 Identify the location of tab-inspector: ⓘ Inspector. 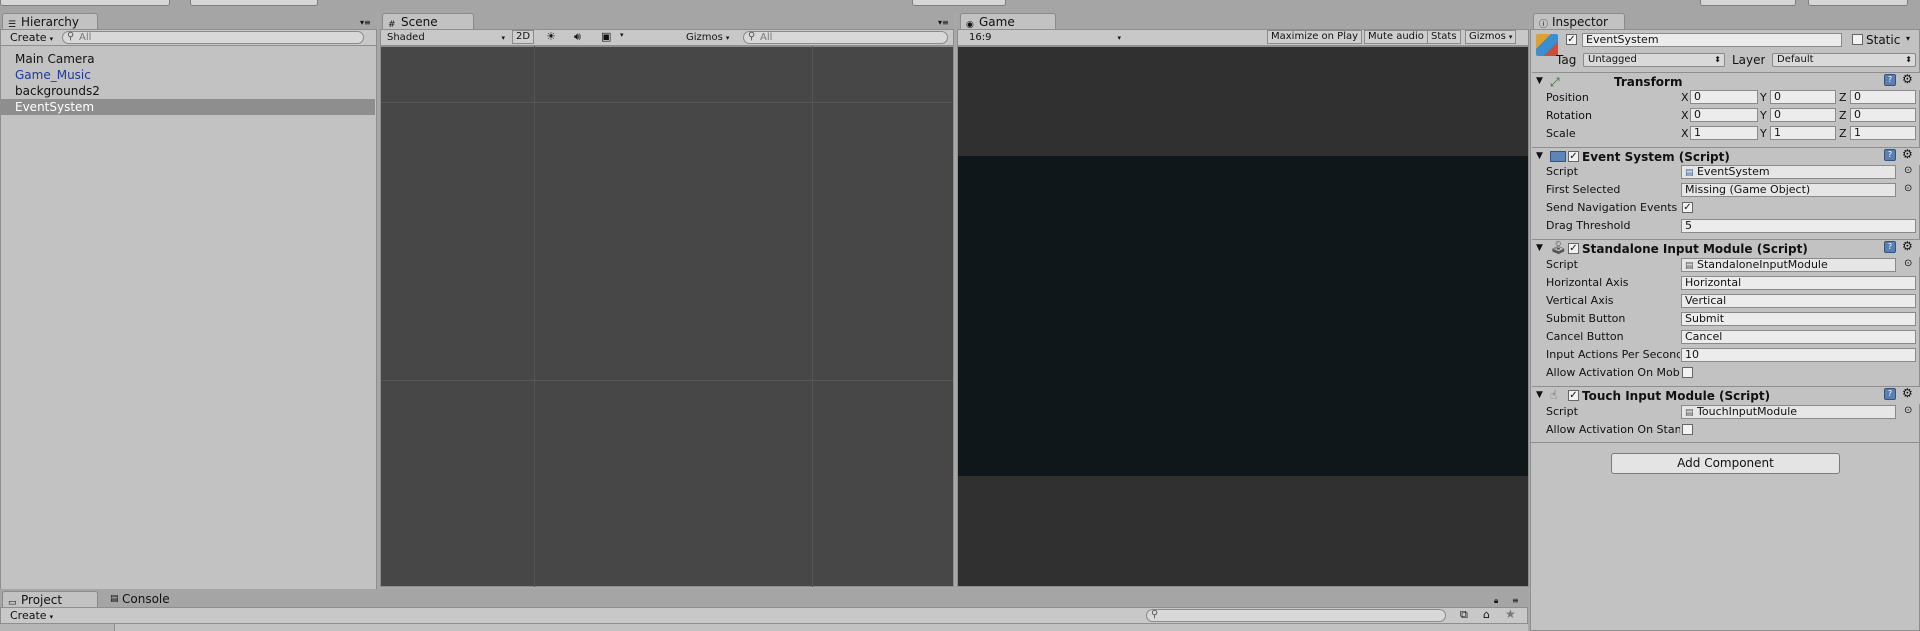
(1579, 21).